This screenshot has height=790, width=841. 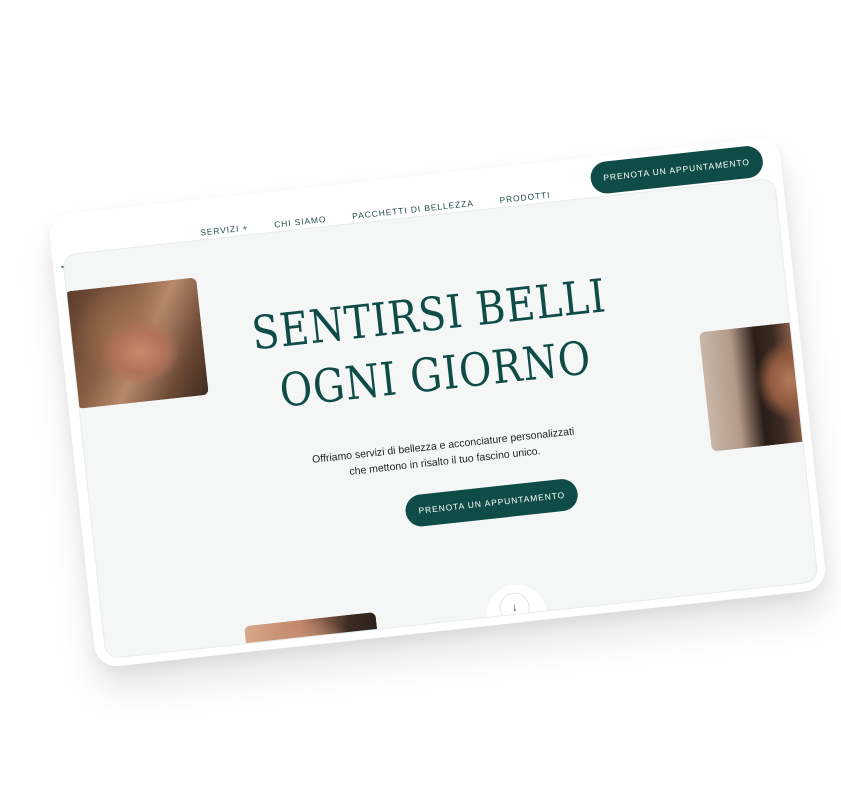 What do you see at coordinates (491, 502) in the screenshot?
I see `book-appointment-button-hero: PRENOTA UN APPUNTAMENTO` at bounding box center [491, 502].